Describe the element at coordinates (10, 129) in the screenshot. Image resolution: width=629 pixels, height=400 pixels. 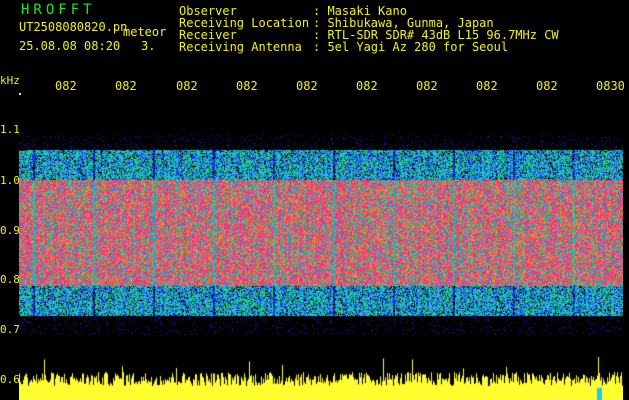
I see `y-tick-1-1: 1.1` at that location.